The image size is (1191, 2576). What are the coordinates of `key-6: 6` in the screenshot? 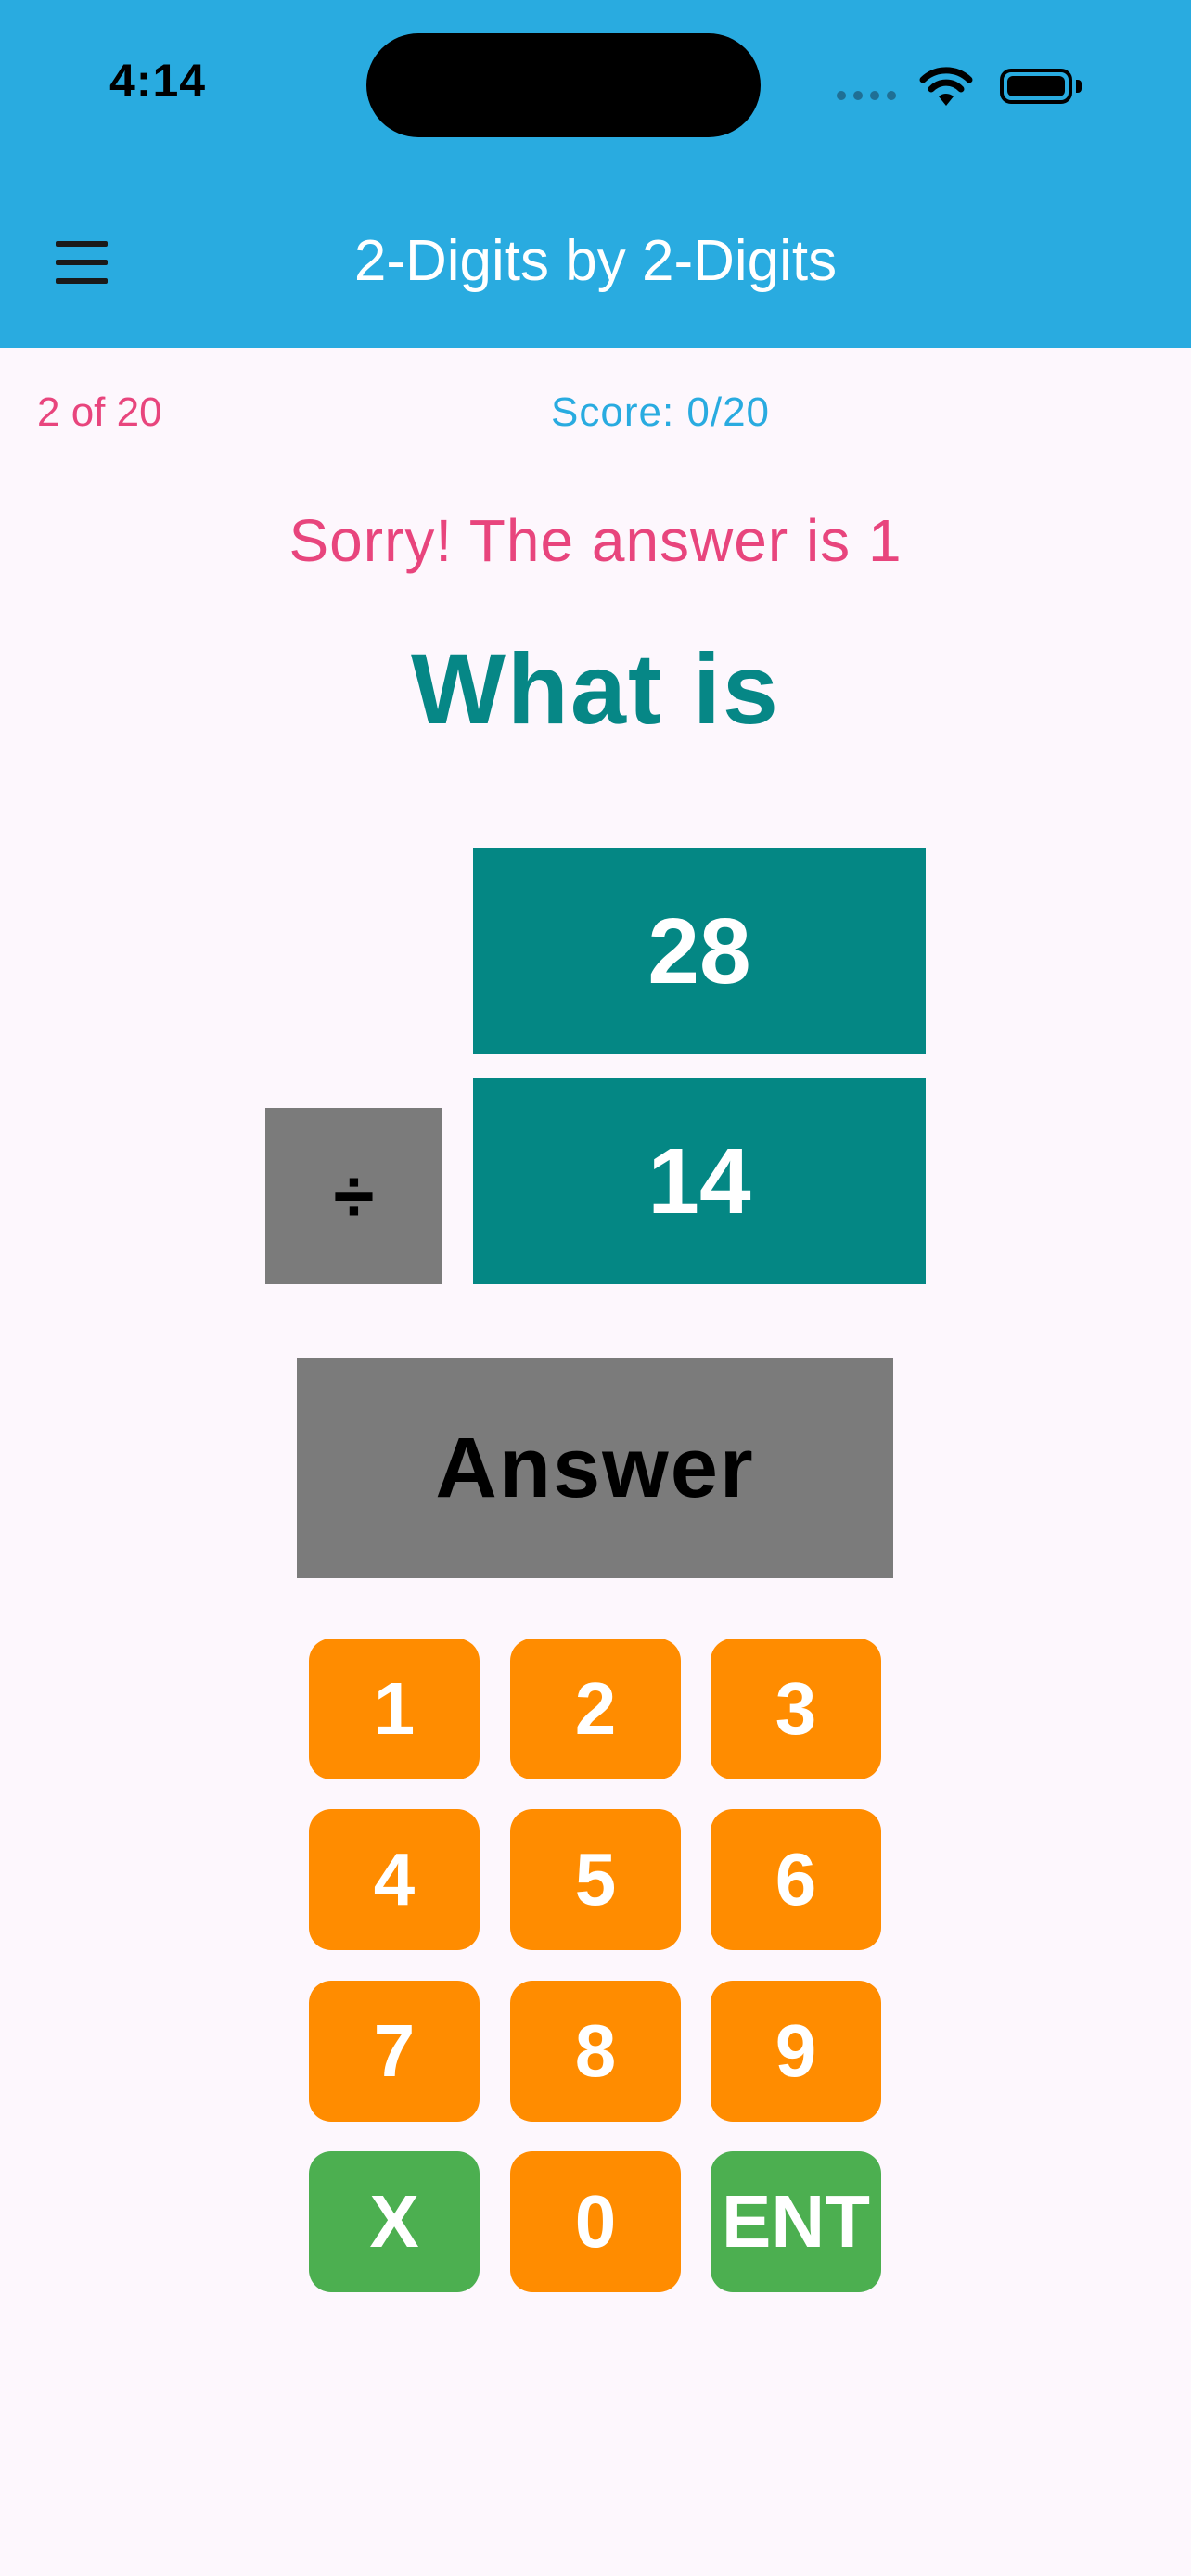 It's located at (796, 1880).